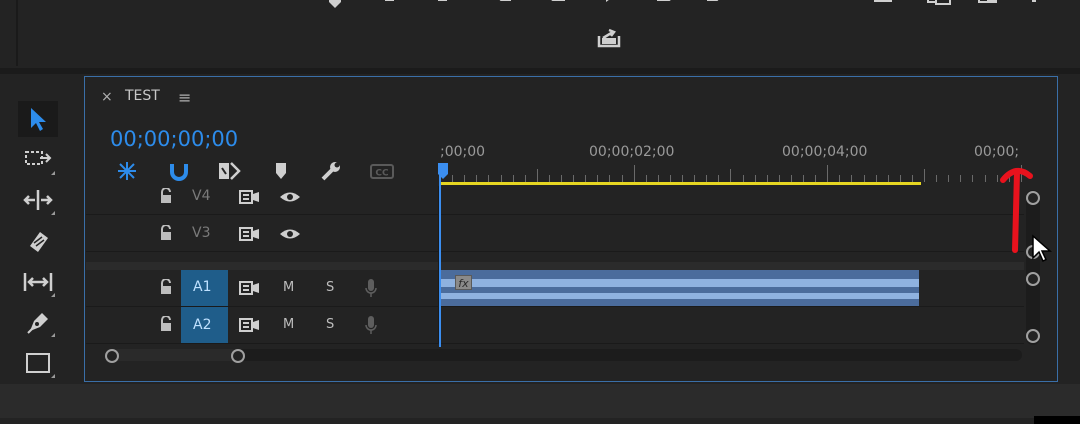 Image resolution: width=1080 pixels, height=424 pixels. I want to click on mark-out-icon, so click(442, 5).